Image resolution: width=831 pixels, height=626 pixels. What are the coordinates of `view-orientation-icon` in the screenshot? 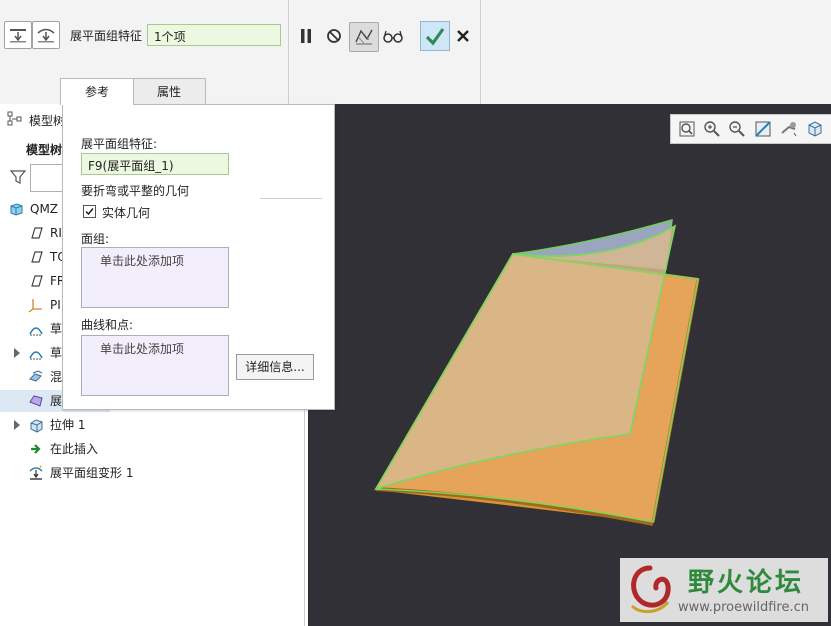 It's located at (815, 129).